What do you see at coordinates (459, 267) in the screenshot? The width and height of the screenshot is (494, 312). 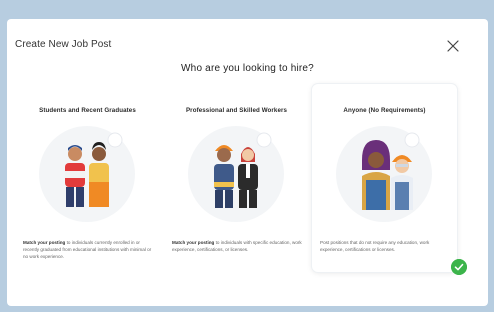 I see `checkmark-icon` at bounding box center [459, 267].